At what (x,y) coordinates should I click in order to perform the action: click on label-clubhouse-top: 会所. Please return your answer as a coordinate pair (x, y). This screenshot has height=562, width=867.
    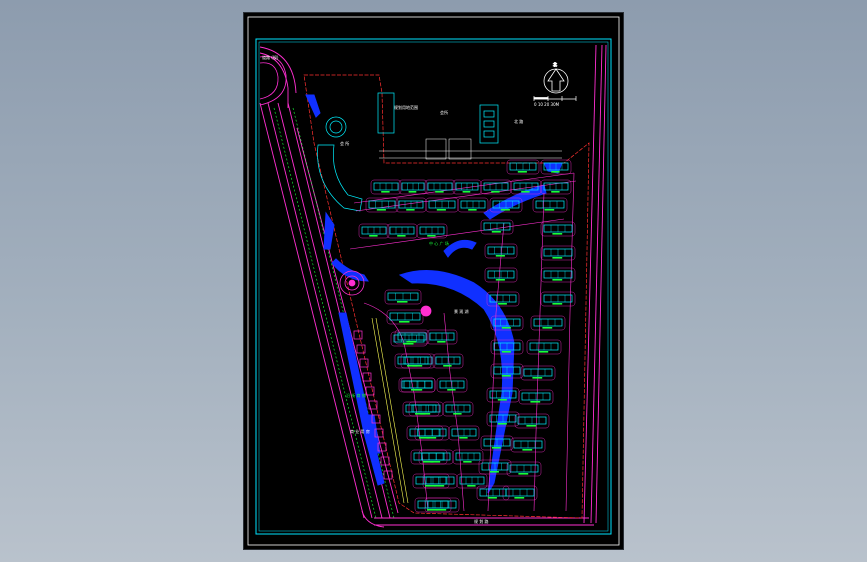
    Looking at the image, I should click on (444, 112).